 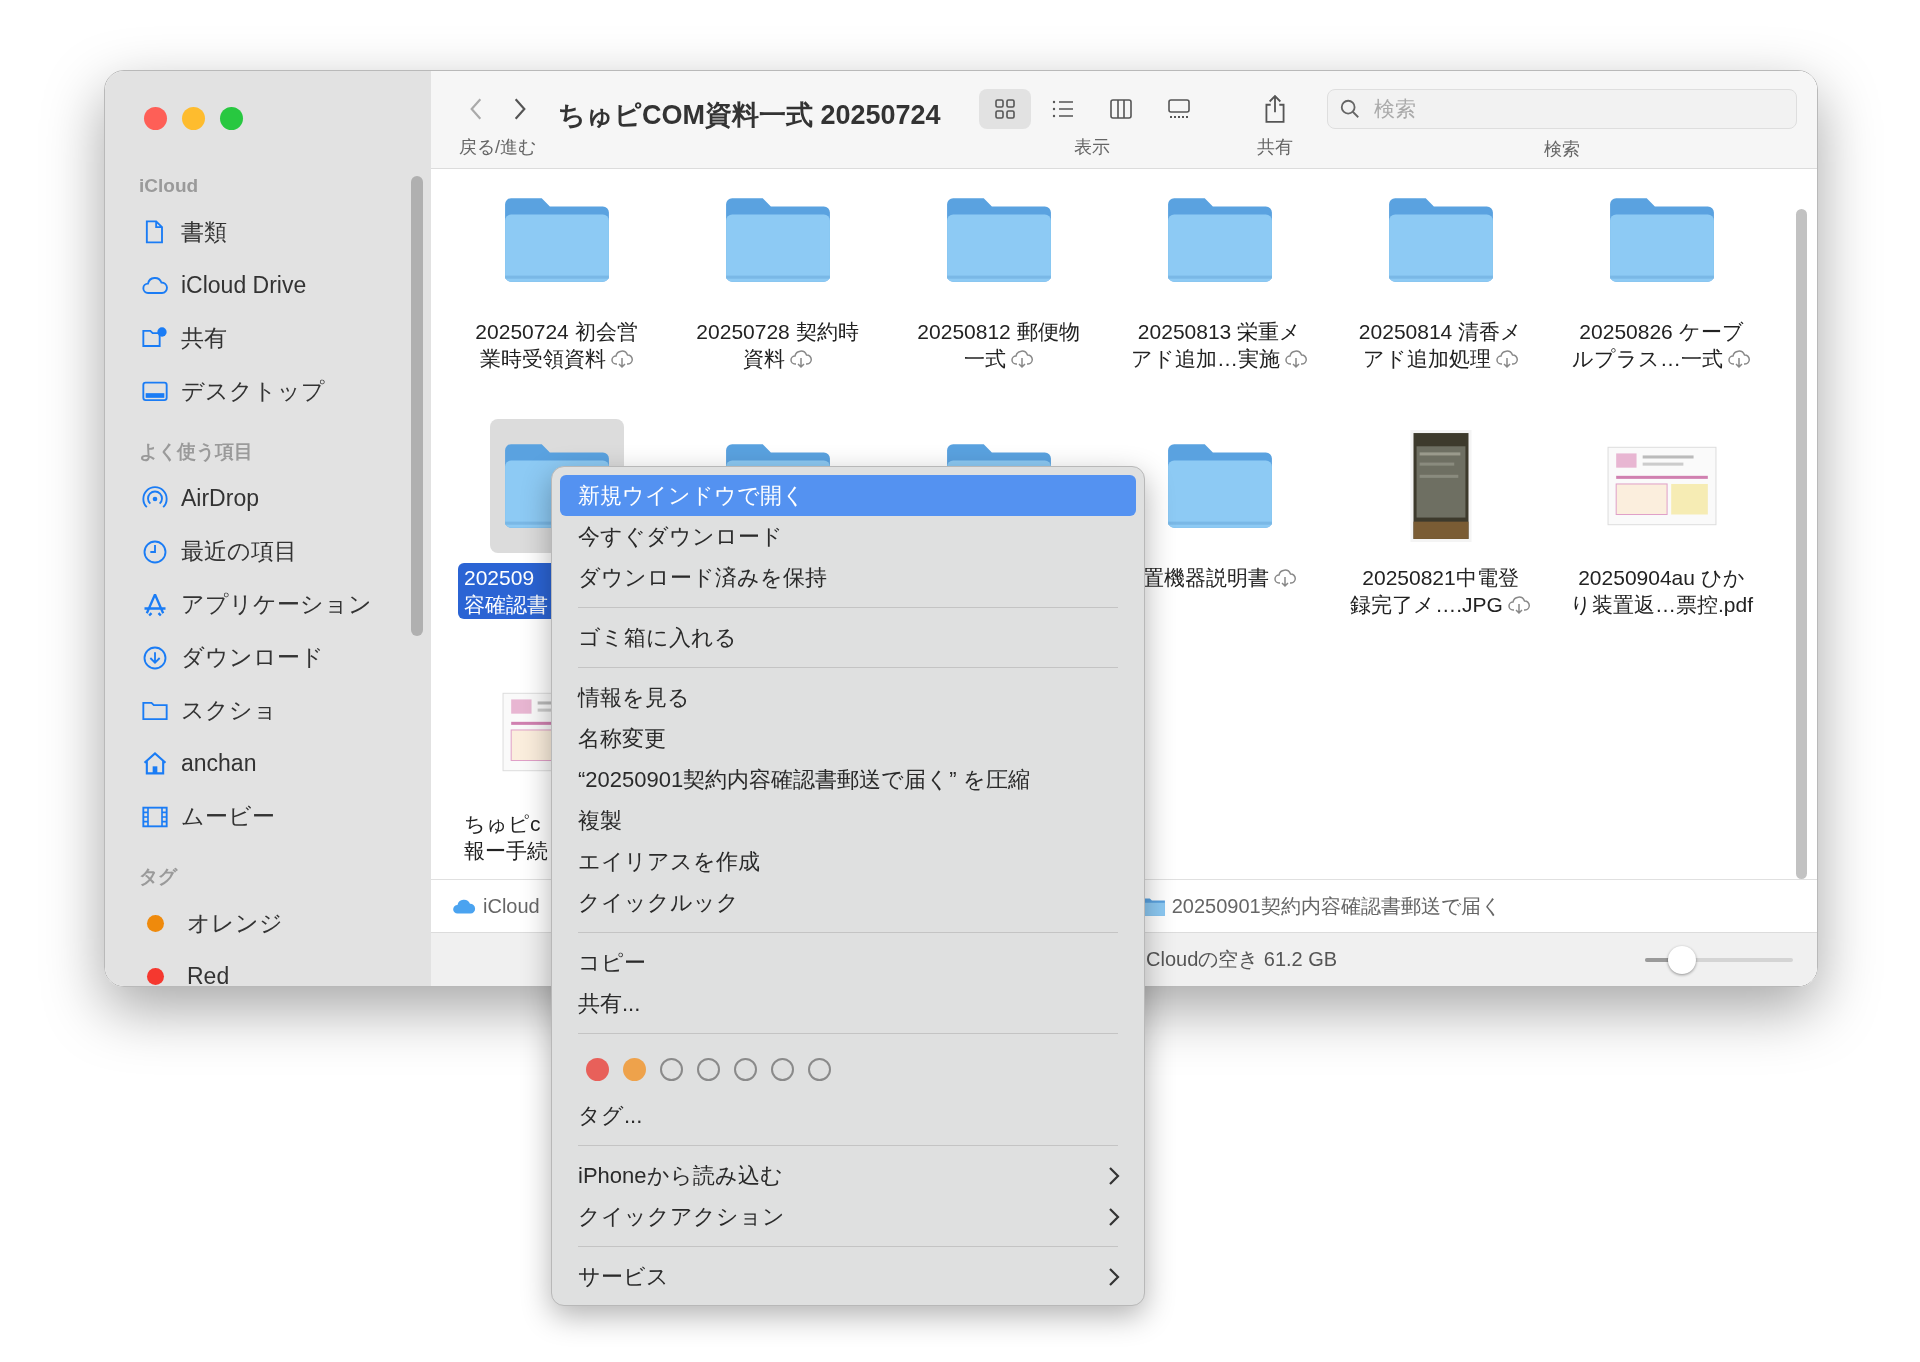 What do you see at coordinates (497, 147) in the screenshot?
I see `toolbar-label: 戻る/進む` at bounding box center [497, 147].